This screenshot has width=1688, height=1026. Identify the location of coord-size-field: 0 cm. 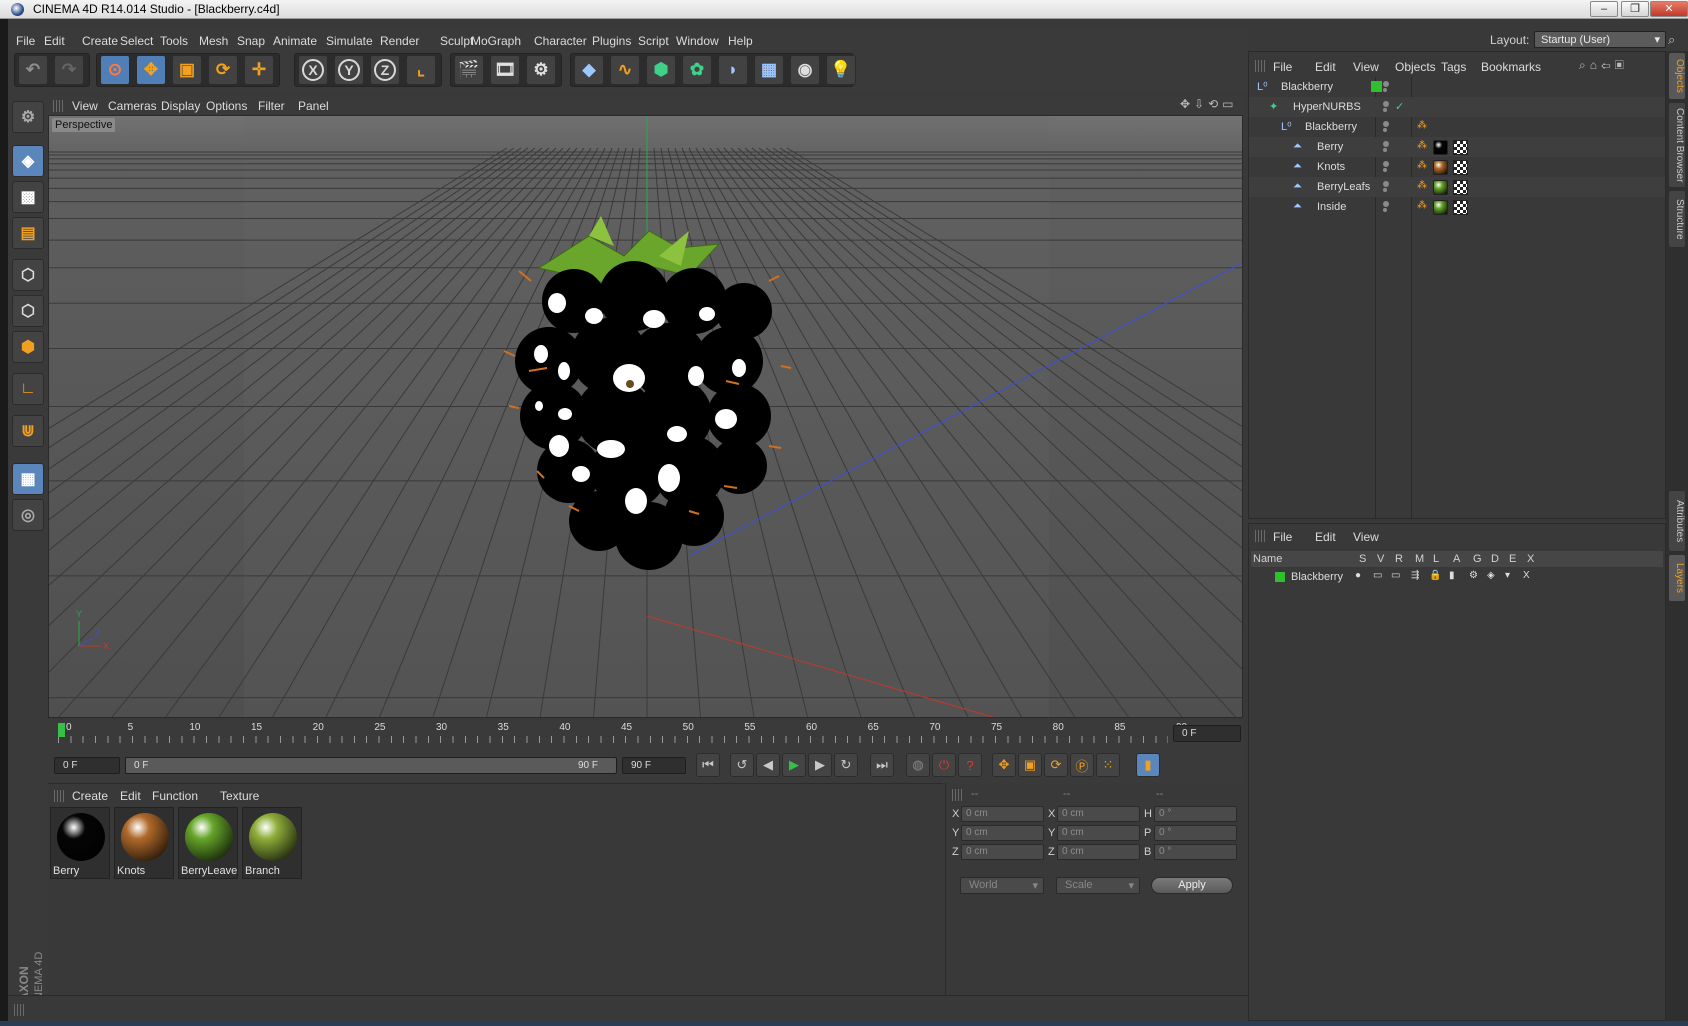
(1098, 852).